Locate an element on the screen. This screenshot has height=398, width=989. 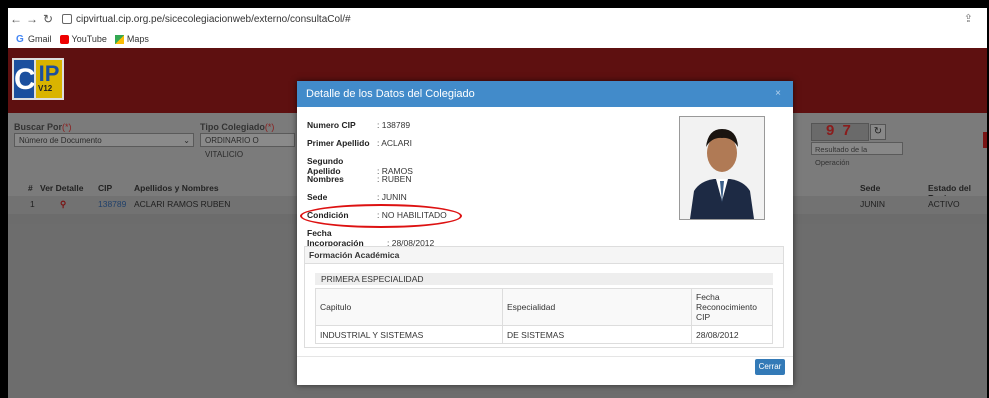
modal-title: Detalle de los Datos del Colegiado is located at coordinates (390, 94).